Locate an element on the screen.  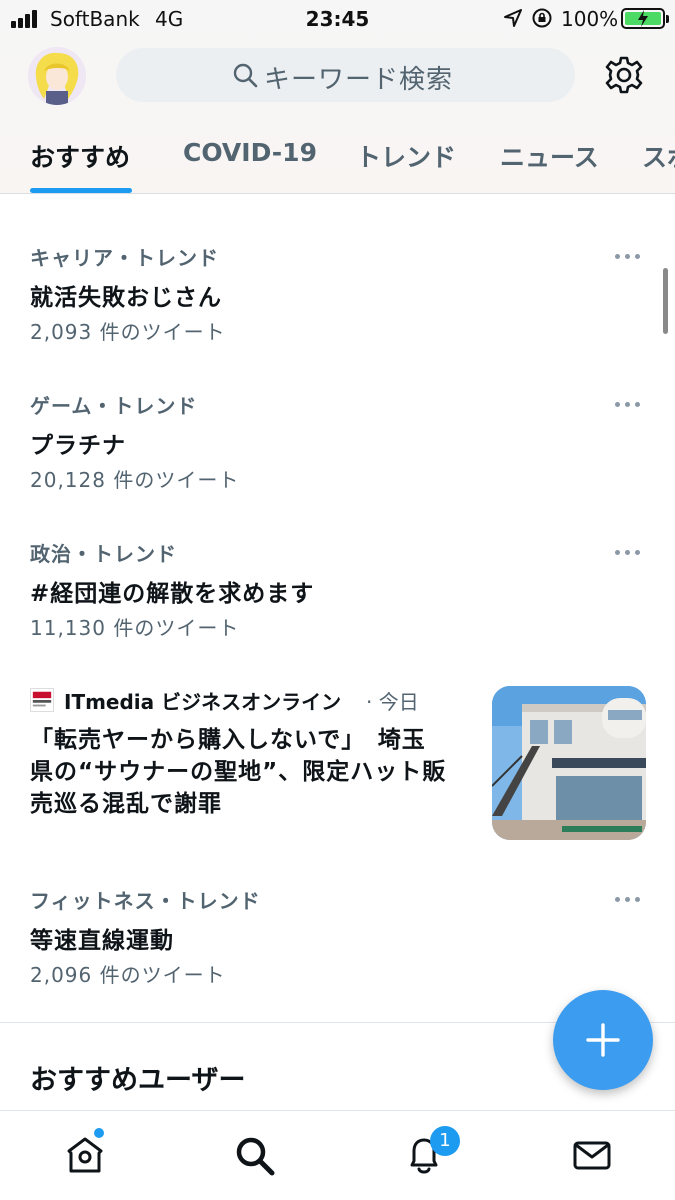
home-icon is located at coordinates (85, 1155).